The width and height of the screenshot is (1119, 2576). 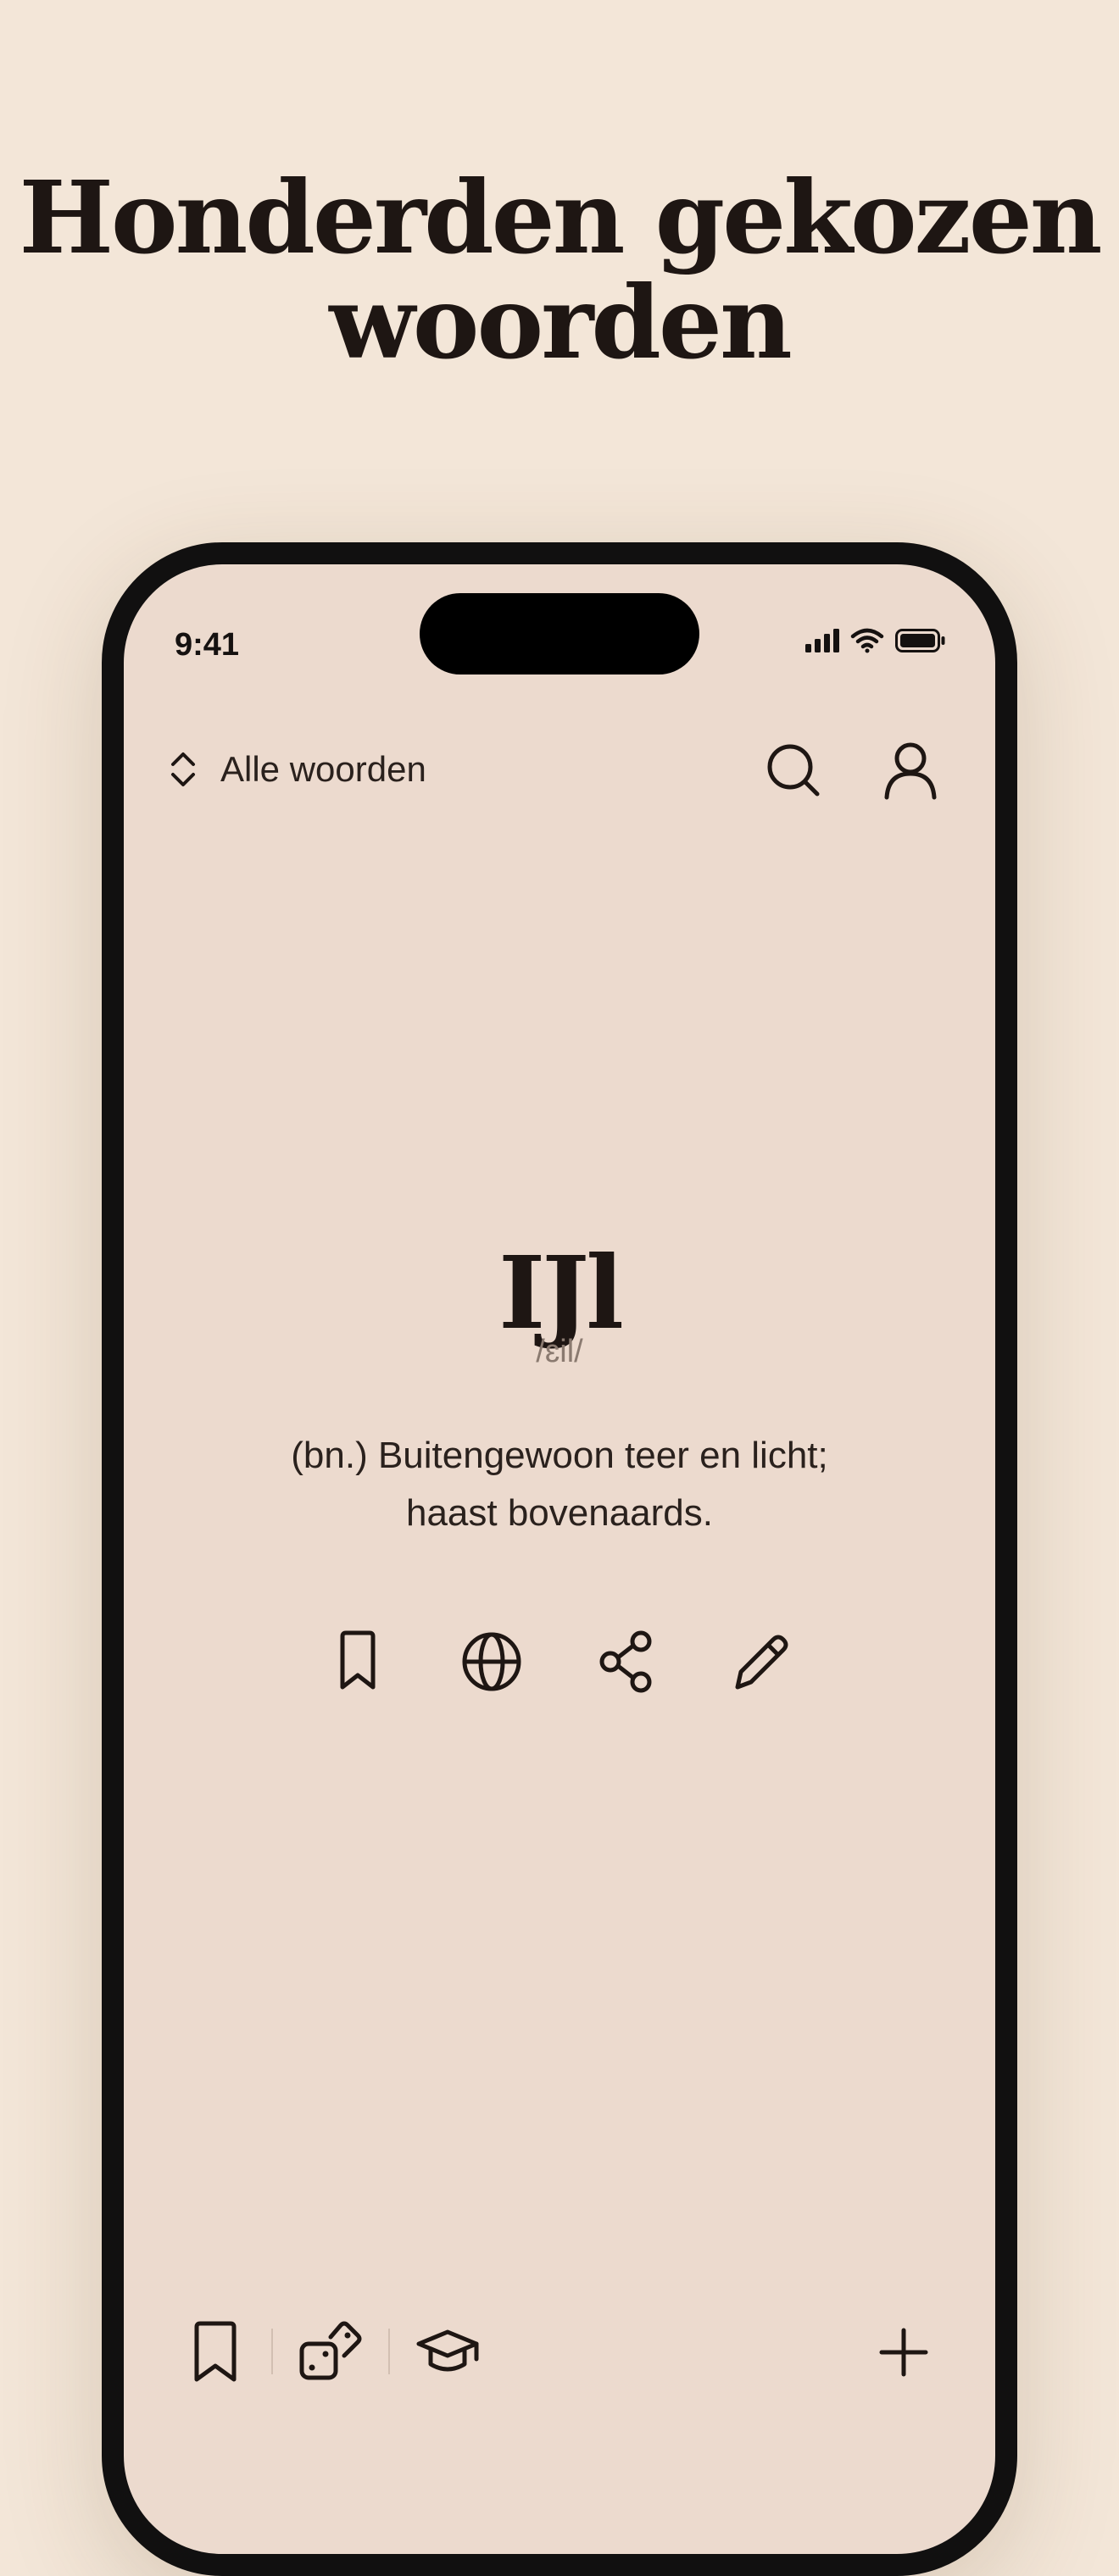 I want to click on search-button, so click(x=793, y=770).